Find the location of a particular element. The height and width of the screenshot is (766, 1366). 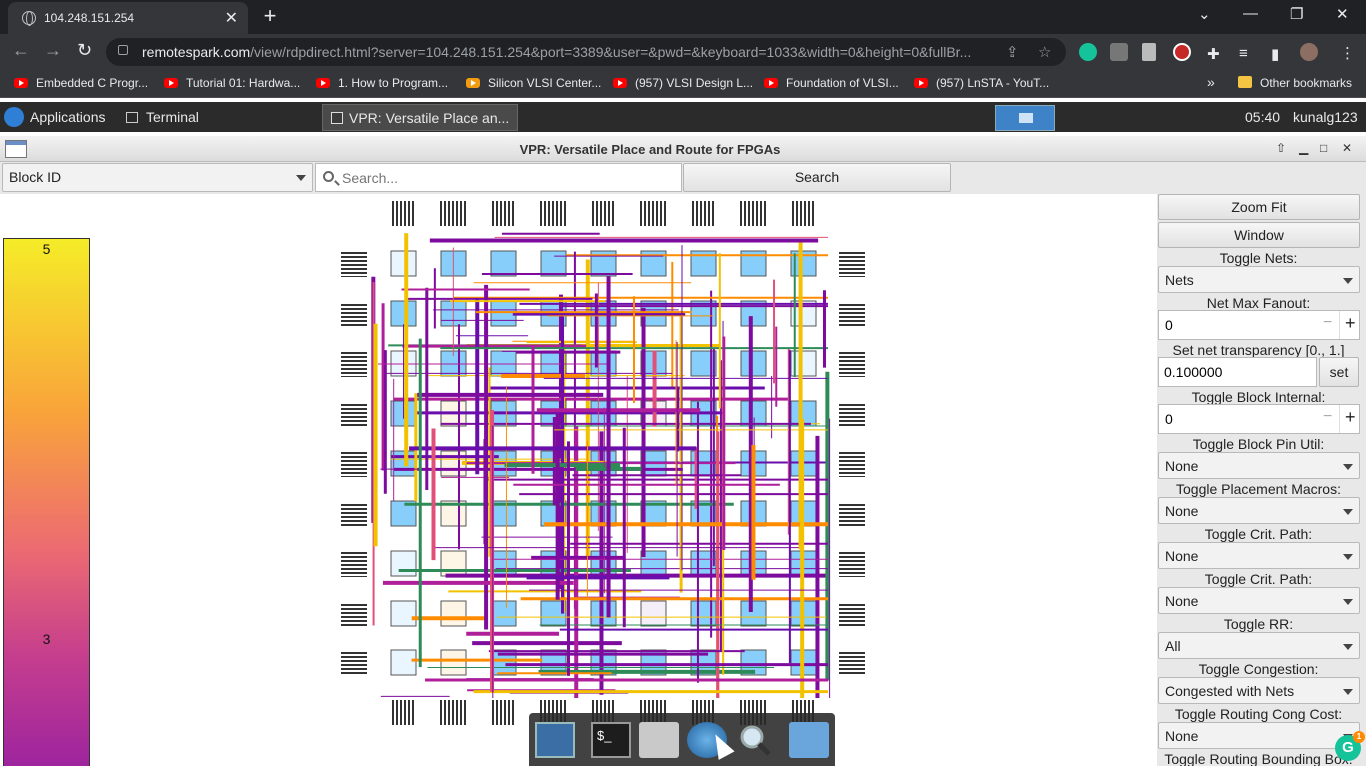

search-field is located at coordinates (498, 177).